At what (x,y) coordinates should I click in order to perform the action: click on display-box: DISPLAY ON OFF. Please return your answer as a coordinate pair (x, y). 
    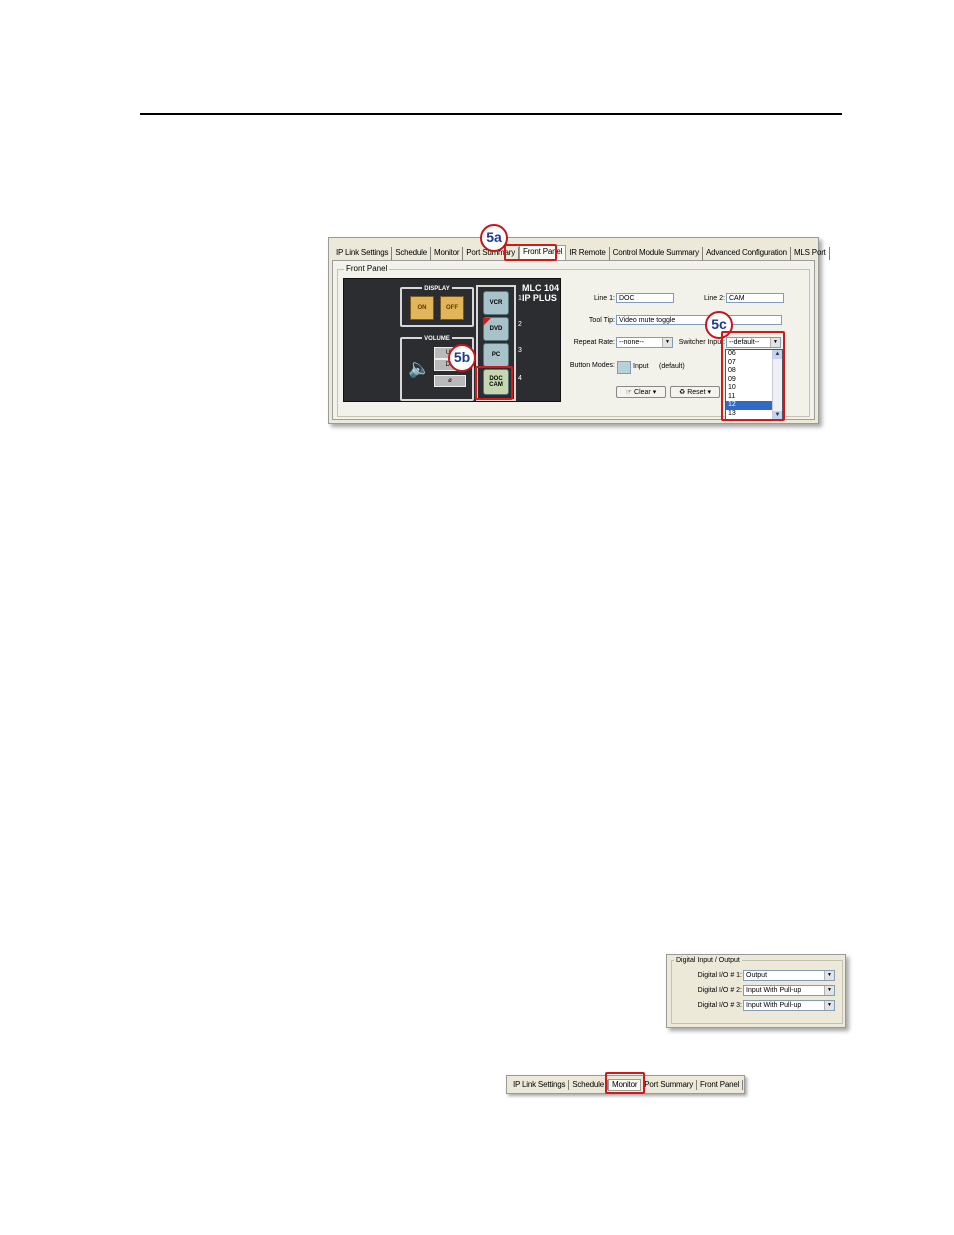
    Looking at the image, I should click on (437, 306).